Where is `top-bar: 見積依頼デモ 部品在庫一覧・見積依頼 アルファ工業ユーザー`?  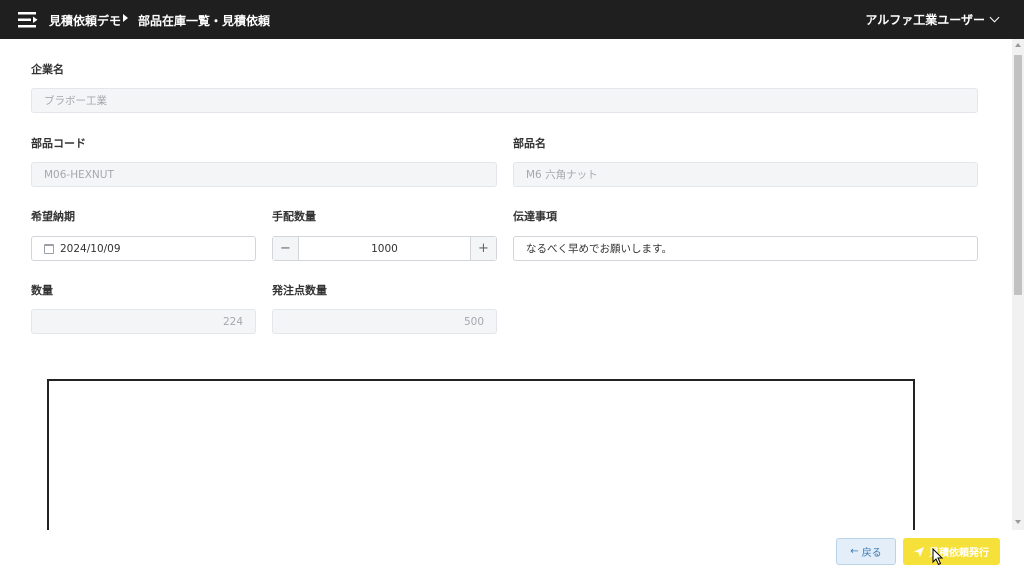
top-bar: 見積依頼デモ 部品在庫一覧・見積依頼 アルファ工業ユーザー is located at coordinates (512, 19).